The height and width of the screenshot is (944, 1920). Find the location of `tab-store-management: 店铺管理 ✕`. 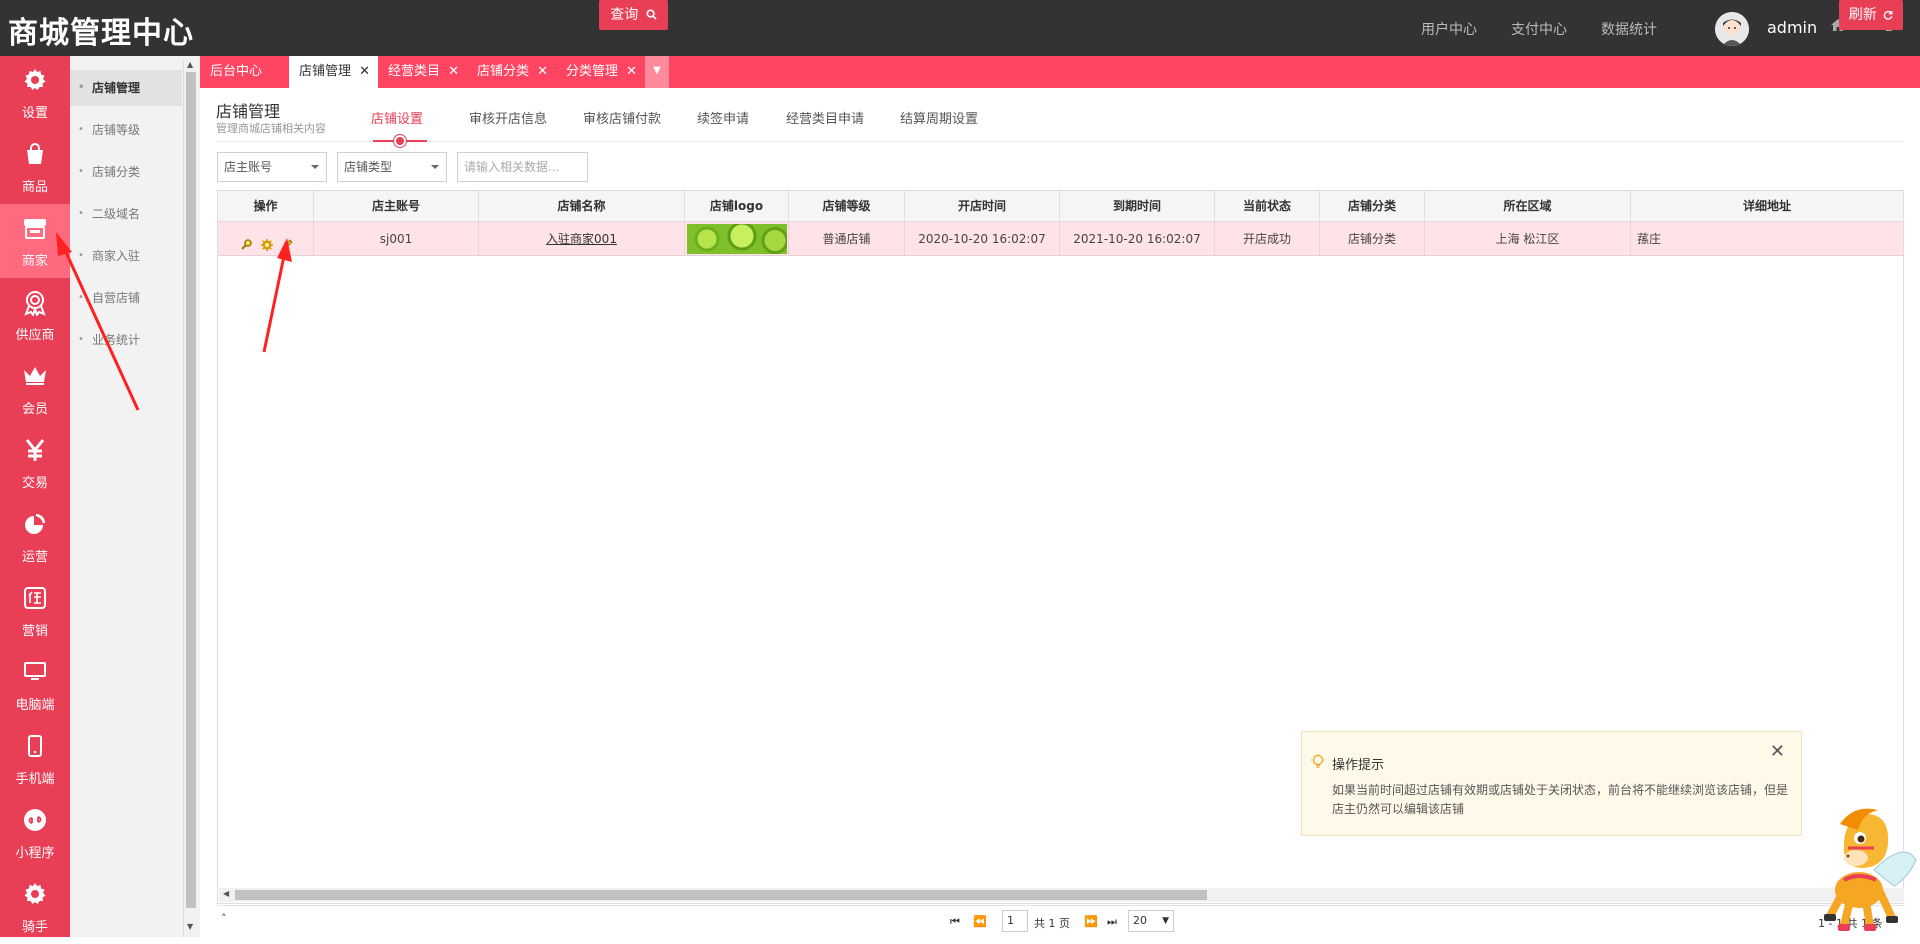

tab-store-management: 店铺管理 ✕ is located at coordinates (333, 72).